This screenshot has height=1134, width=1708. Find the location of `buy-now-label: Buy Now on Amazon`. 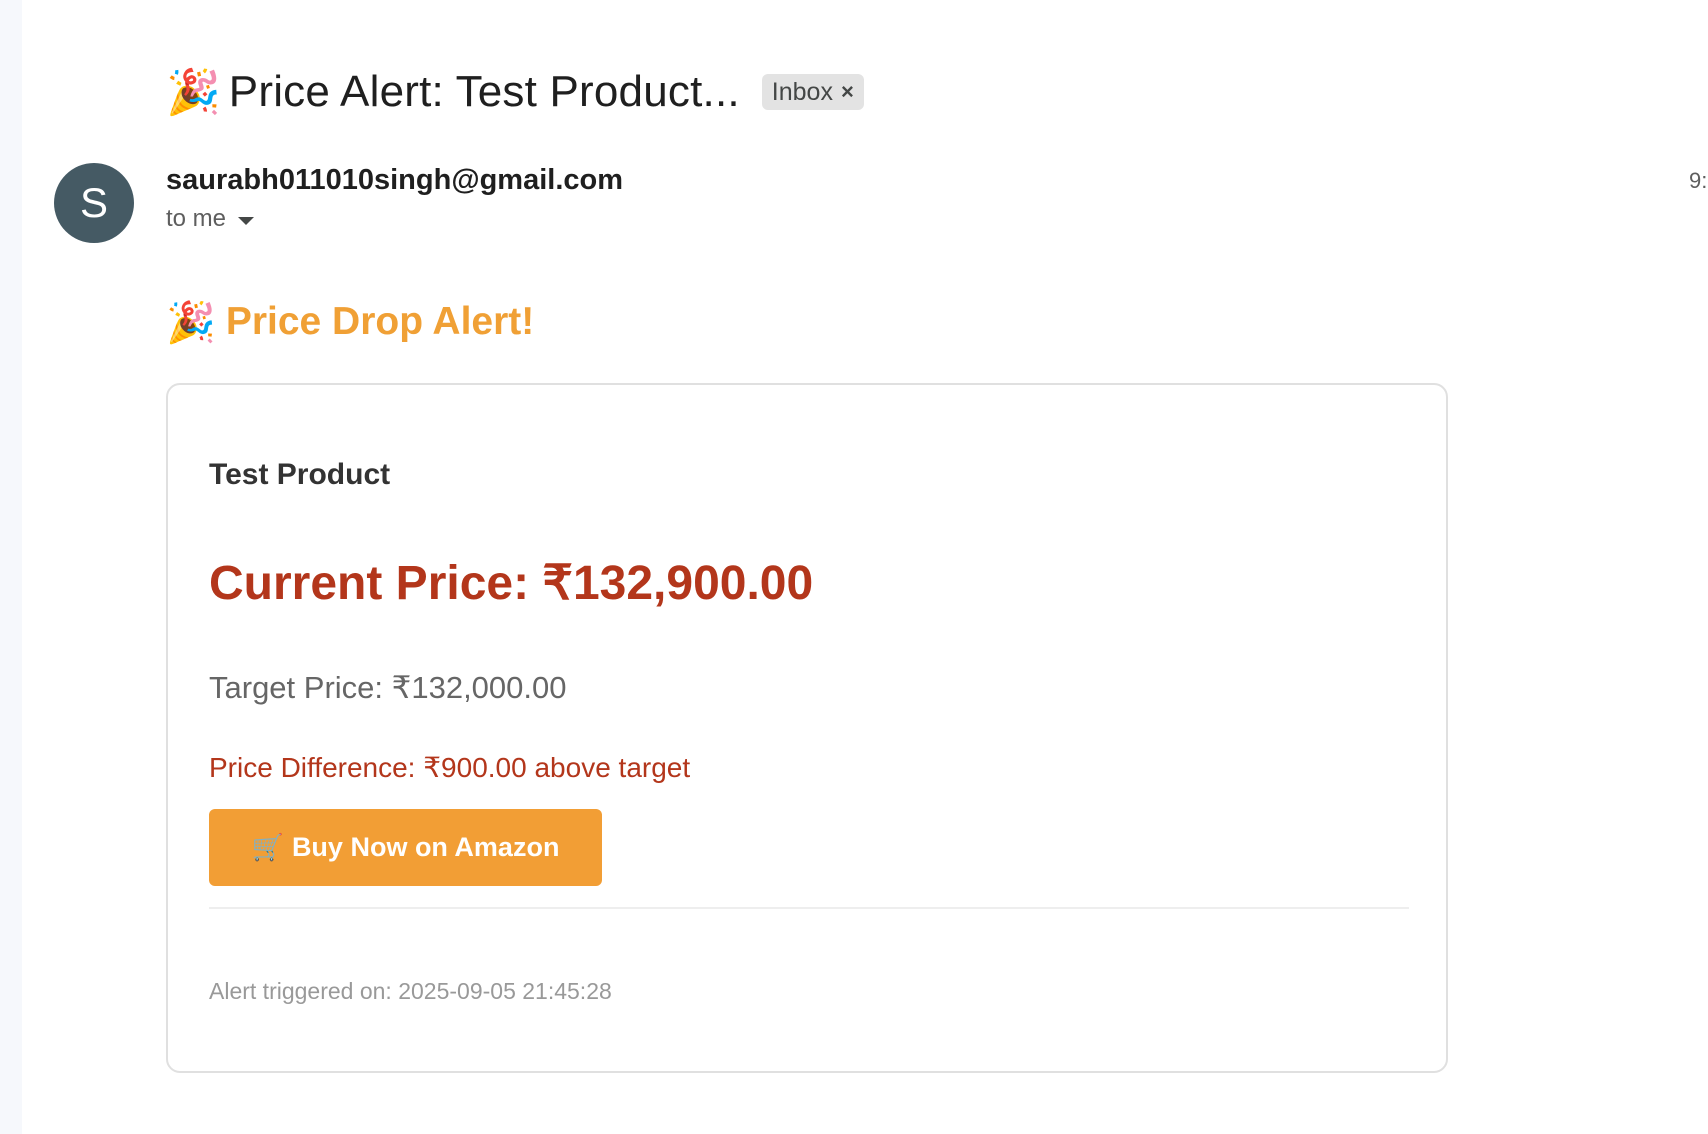

buy-now-label: Buy Now on Amazon is located at coordinates (425, 847).